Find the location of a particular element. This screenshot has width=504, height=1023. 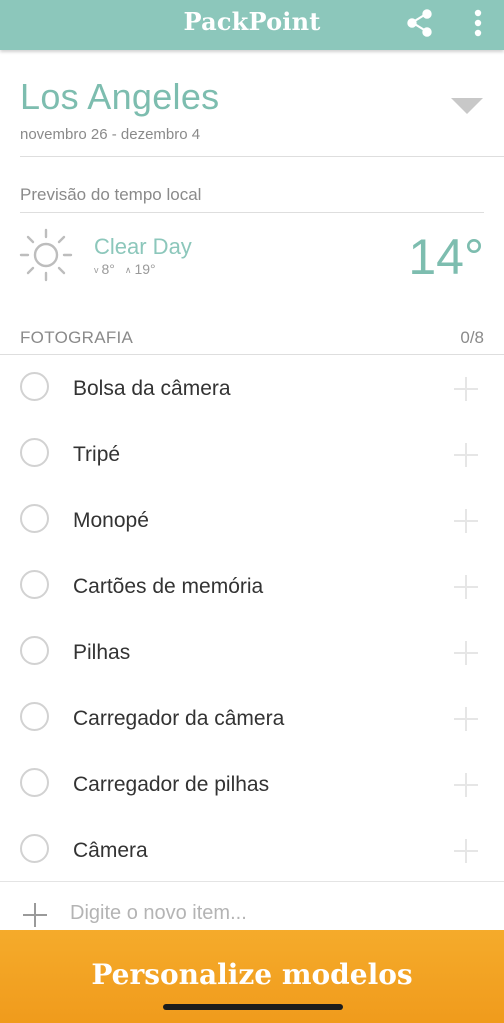

share-icon is located at coordinates (420, 23).